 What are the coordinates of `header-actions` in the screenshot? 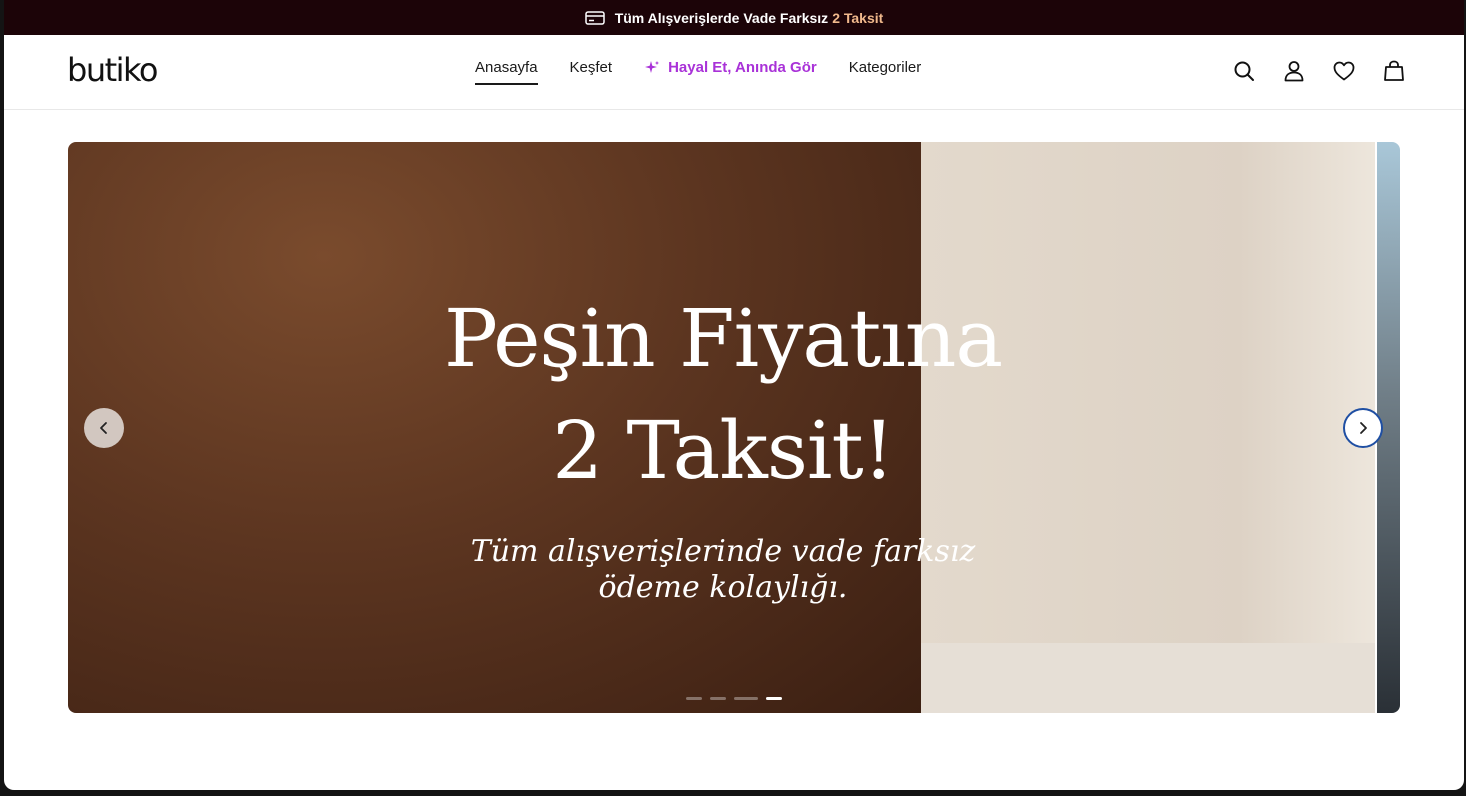 It's located at (1319, 71).